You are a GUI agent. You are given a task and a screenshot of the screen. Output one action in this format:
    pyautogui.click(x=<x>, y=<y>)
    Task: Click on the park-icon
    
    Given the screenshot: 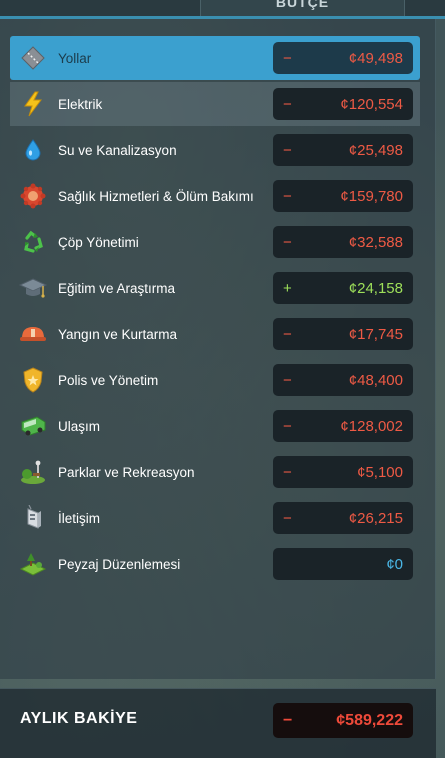 What is the action you would take?
    pyautogui.click(x=33, y=472)
    